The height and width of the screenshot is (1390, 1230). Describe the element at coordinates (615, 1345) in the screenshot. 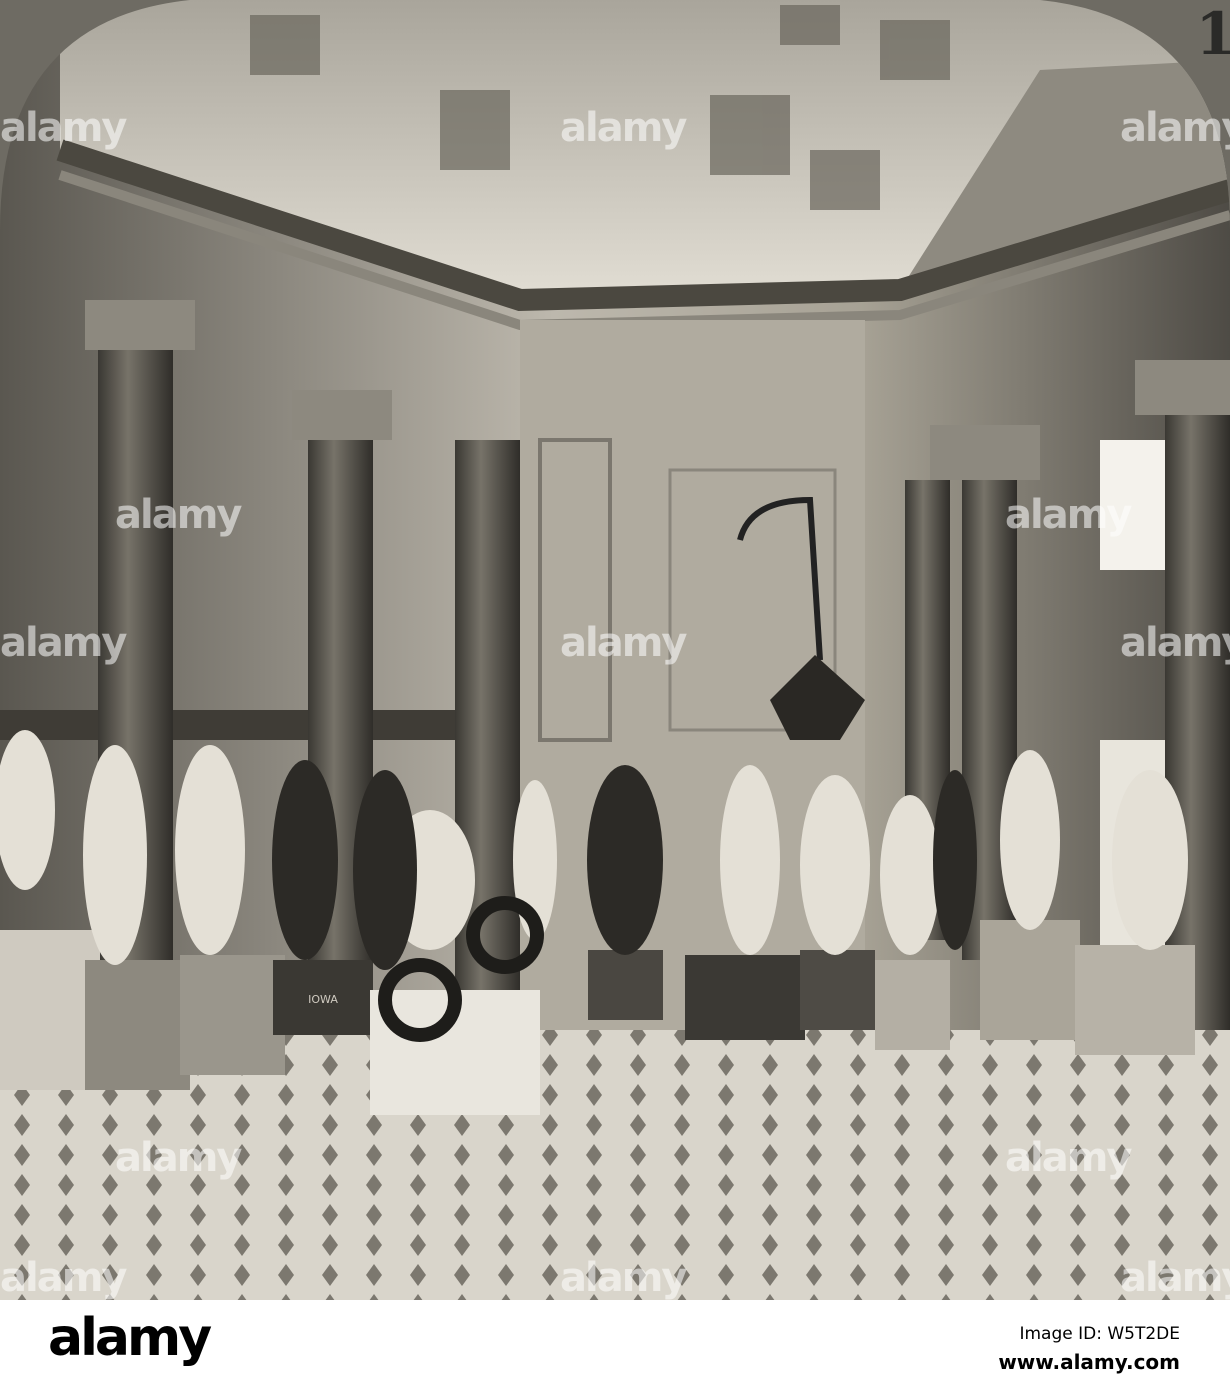

I see `footer-strip: alamy Image ID: W5T2DE www.alamy.com` at that location.